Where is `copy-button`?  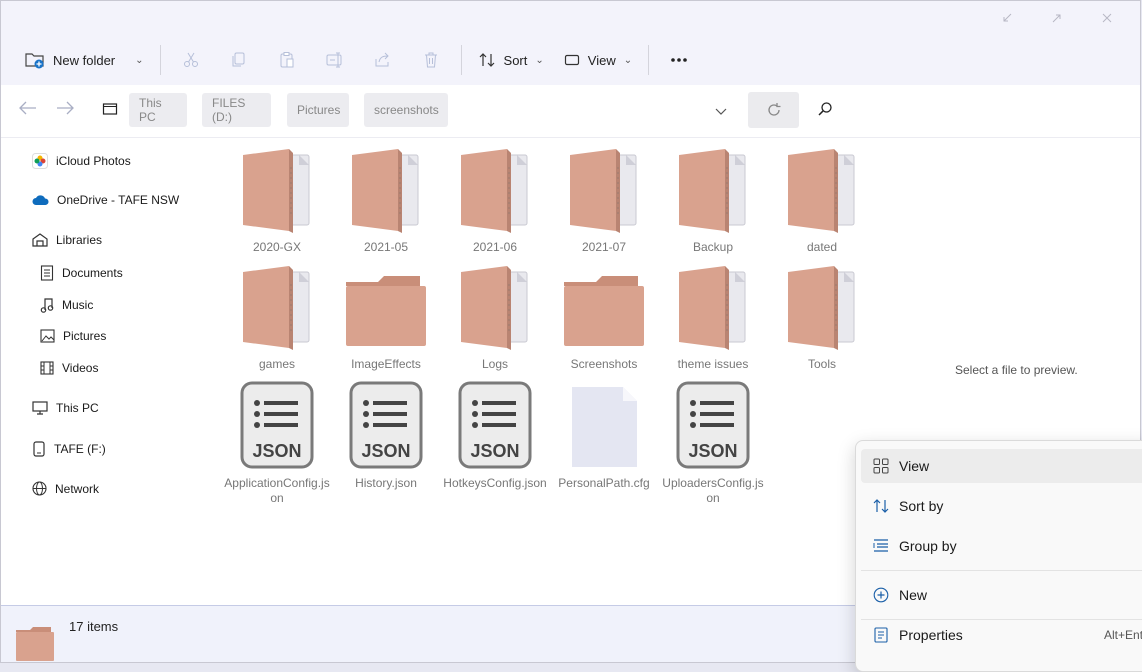 copy-button is located at coordinates (239, 60).